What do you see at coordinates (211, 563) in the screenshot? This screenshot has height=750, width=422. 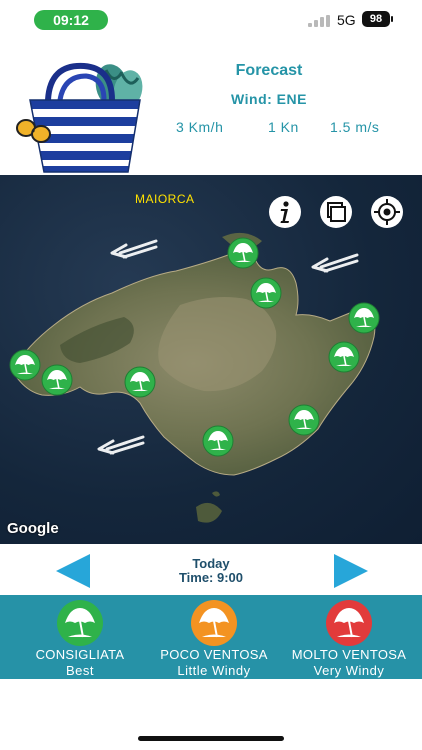 I see `day-label: Today` at bounding box center [211, 563].